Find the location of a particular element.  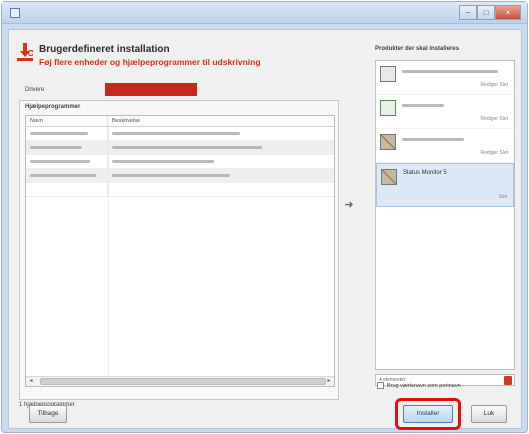

hostname-checkbox-label: Brug værtsnavn som portnavn is located at coordinates (424, 385).